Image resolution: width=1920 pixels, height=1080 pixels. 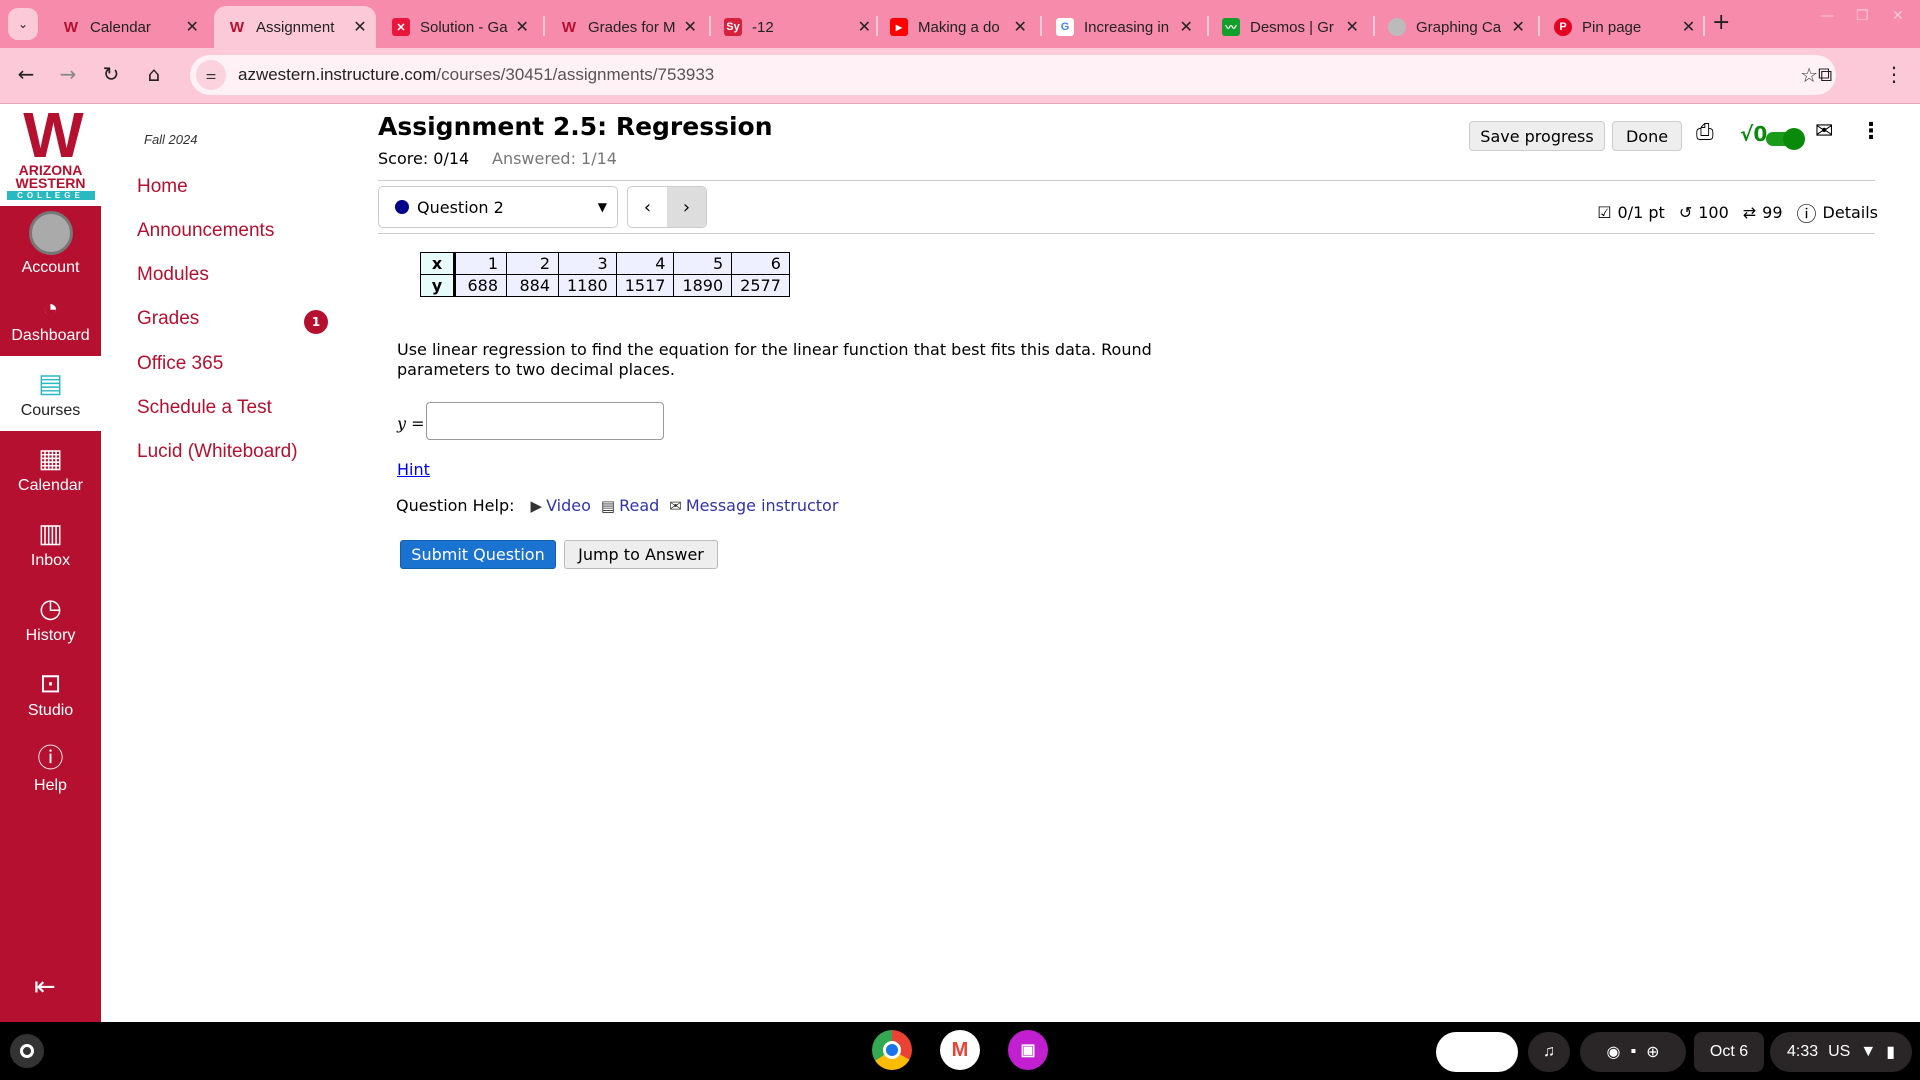 What do you see at coordinates (1705, 132) in the screenshot?
I see `print-icon: ⎙` at bounding box center [1705, 132].